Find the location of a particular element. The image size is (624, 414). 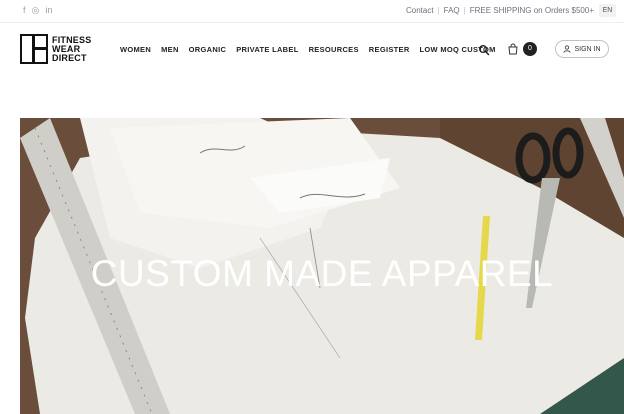

nav-item-private-label: PRIVATE LABEL is located at coordinates (267, 49).